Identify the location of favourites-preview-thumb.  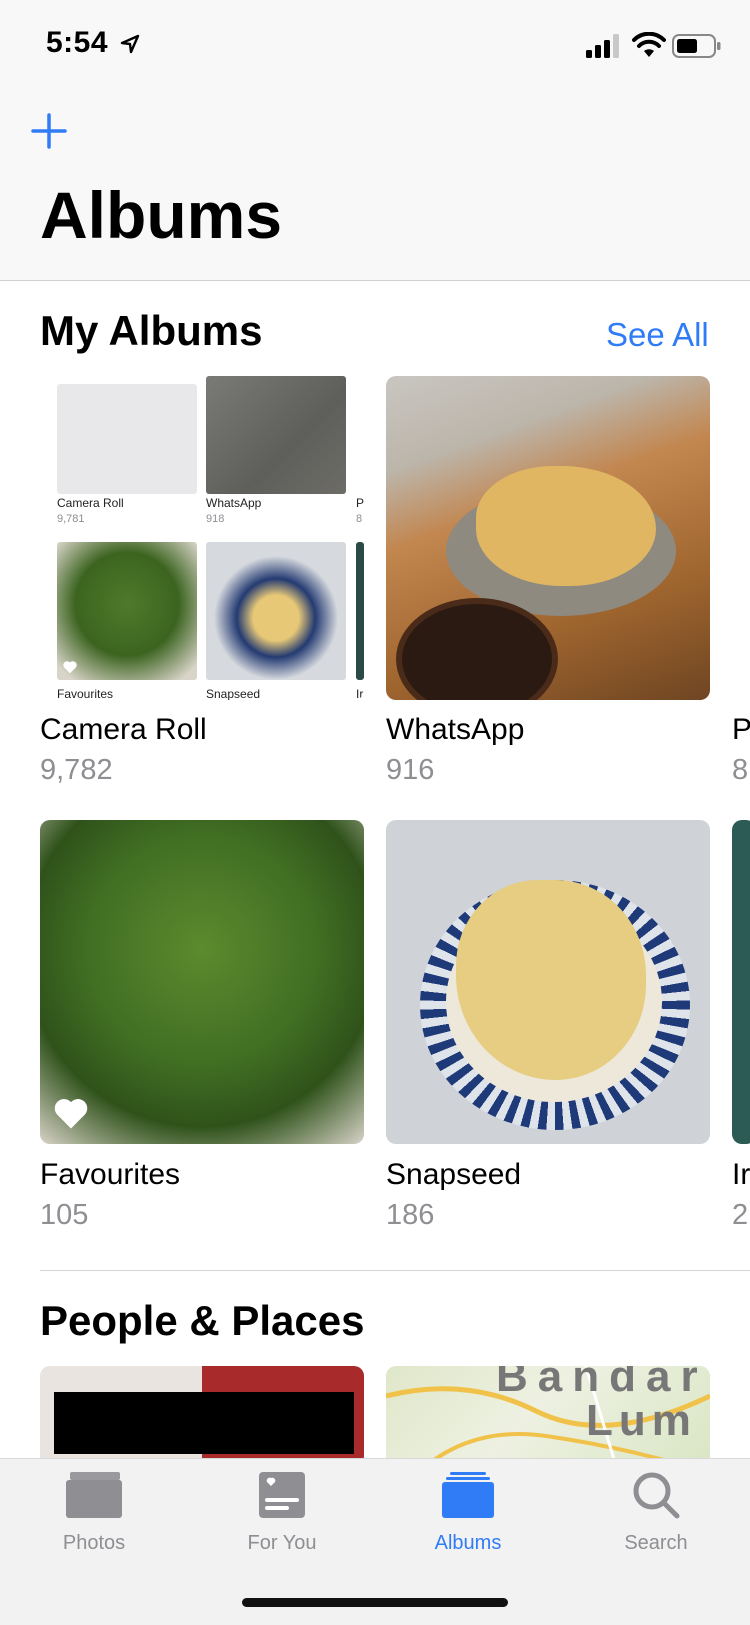
(127, 611).